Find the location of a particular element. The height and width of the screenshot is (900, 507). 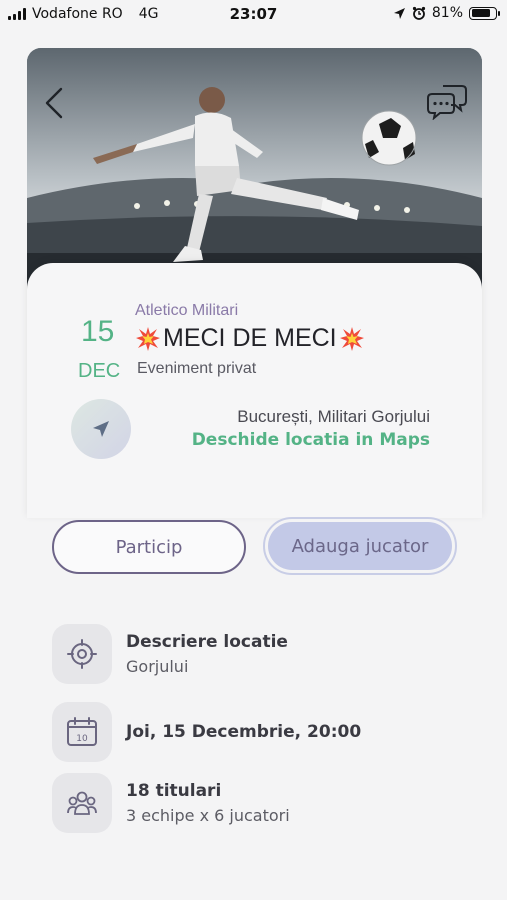

event-date-month: DEC is located at coordinates (99, 371).